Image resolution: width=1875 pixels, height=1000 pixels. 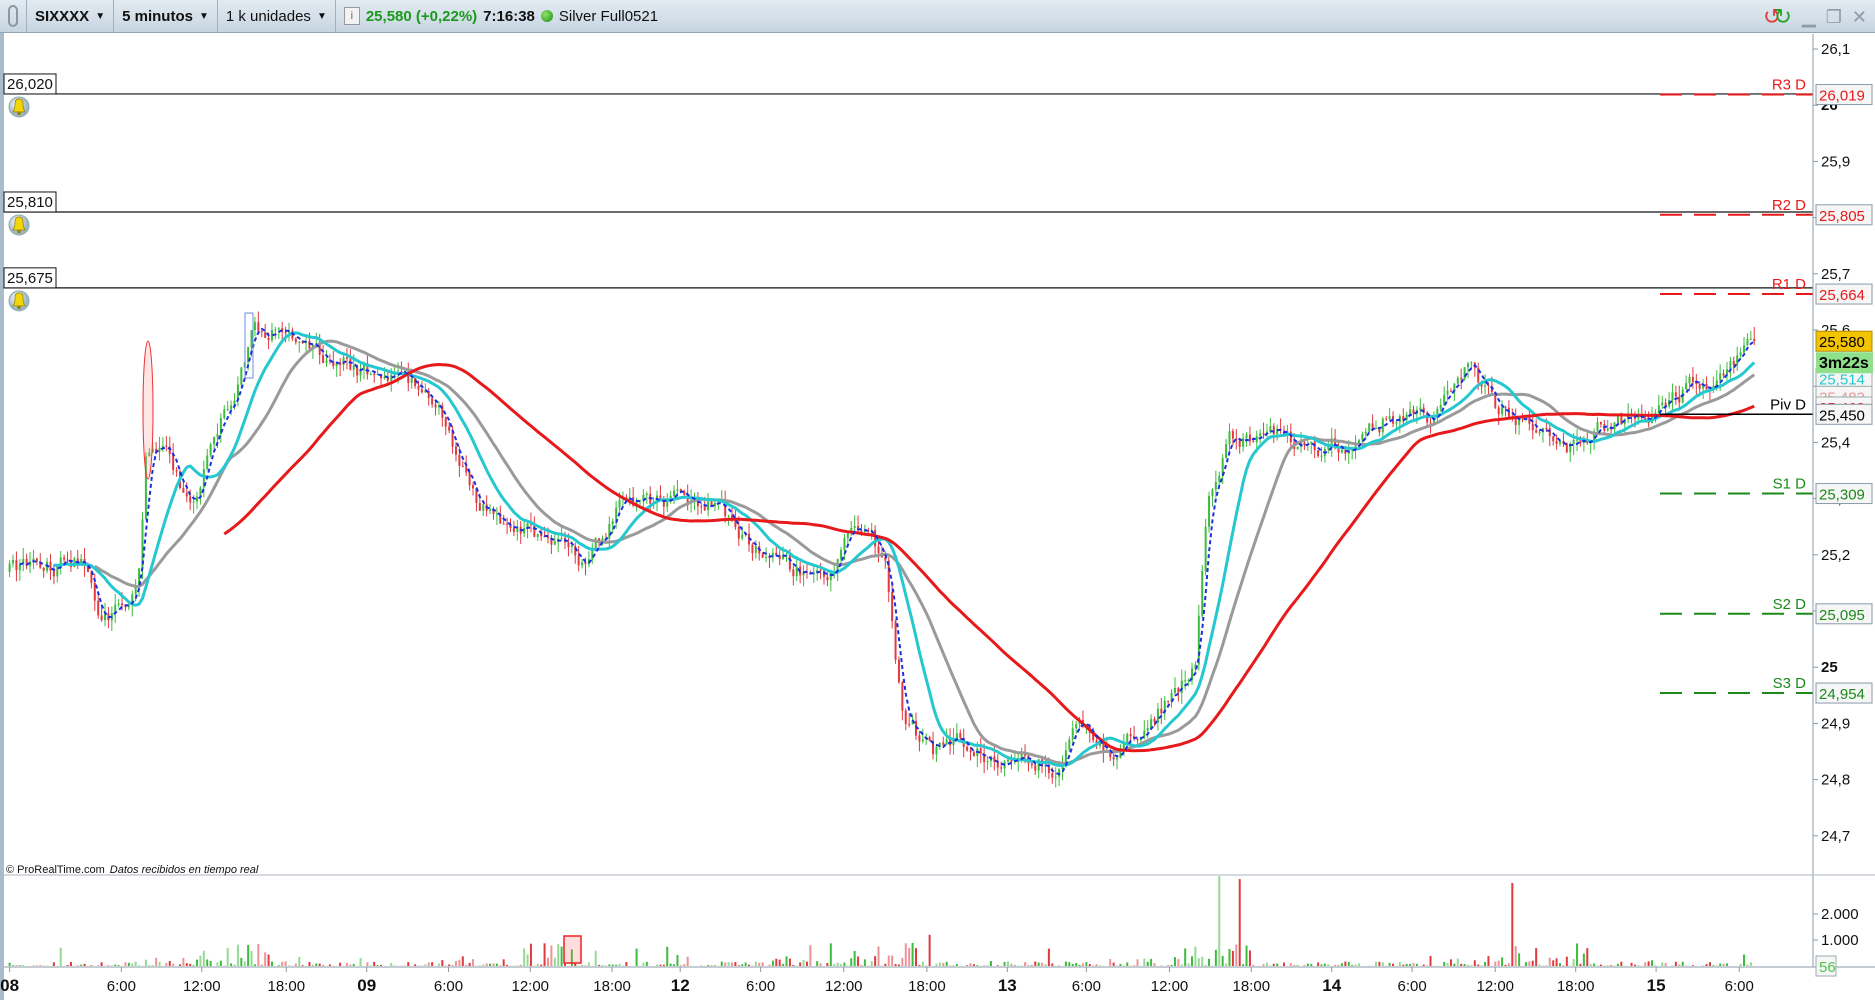 I want to click on watermark-brand: © ProRealTime.com, so click(x=55, y=870).